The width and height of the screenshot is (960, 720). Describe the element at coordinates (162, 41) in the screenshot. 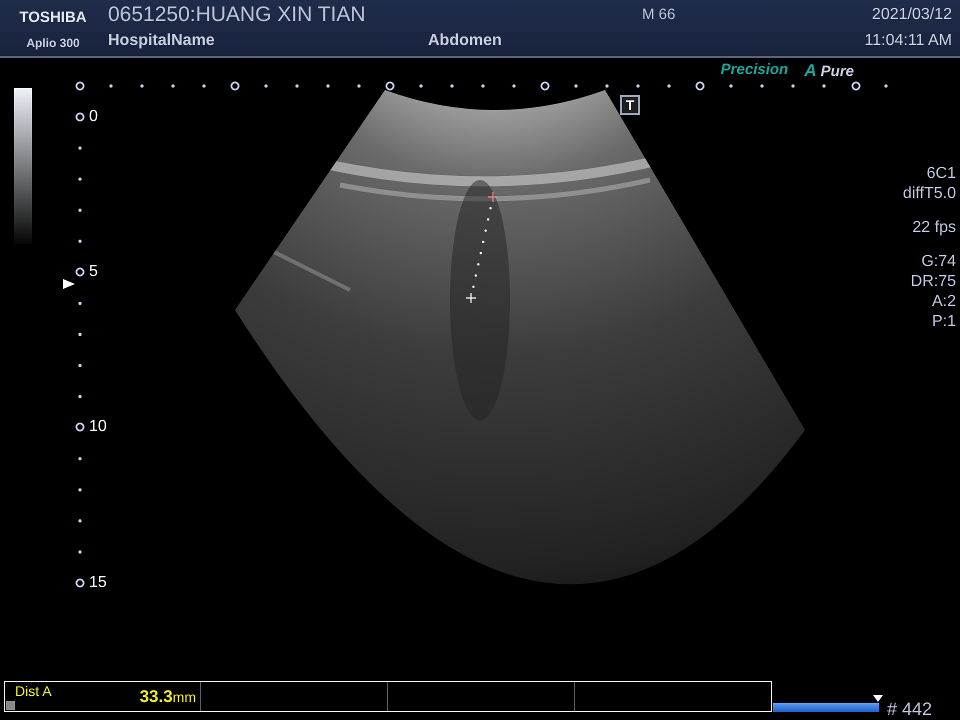

I see `hospital-name: HospitalName` at that location.